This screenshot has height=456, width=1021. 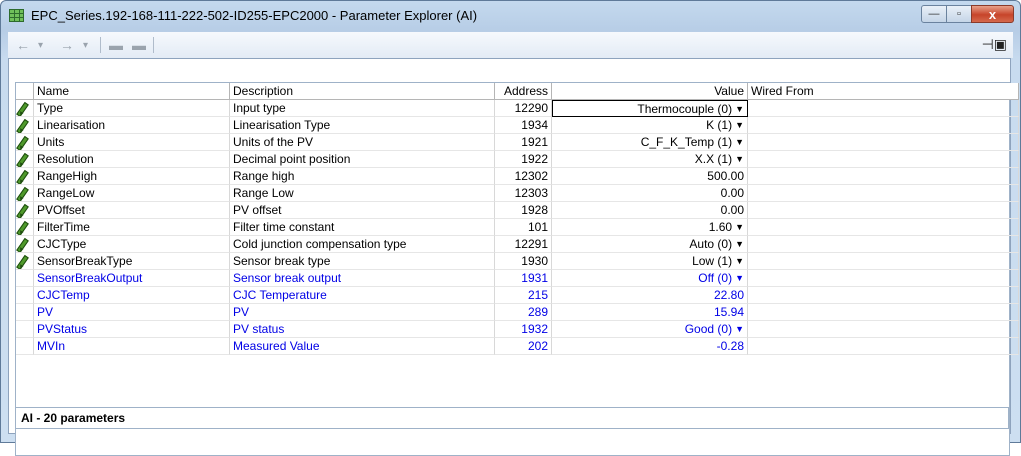 What do you see at coordinates (16, 15) in the screenshot?
I see `table-icon` at bounding box center [16, 15].